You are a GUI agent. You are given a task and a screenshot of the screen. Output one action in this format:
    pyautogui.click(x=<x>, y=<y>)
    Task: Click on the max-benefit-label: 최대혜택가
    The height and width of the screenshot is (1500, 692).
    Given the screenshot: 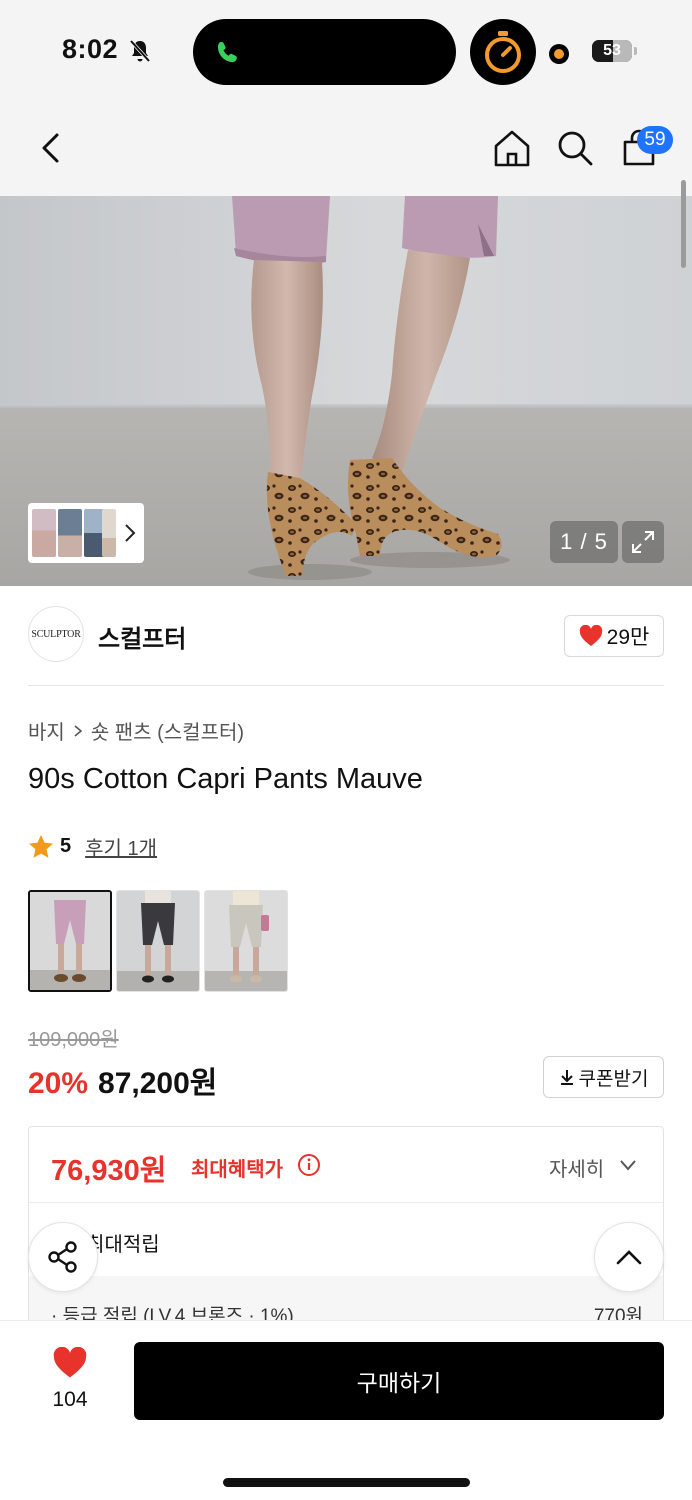 What is the action you would take?
    pyautogui.click(x=237, y=1170)
    